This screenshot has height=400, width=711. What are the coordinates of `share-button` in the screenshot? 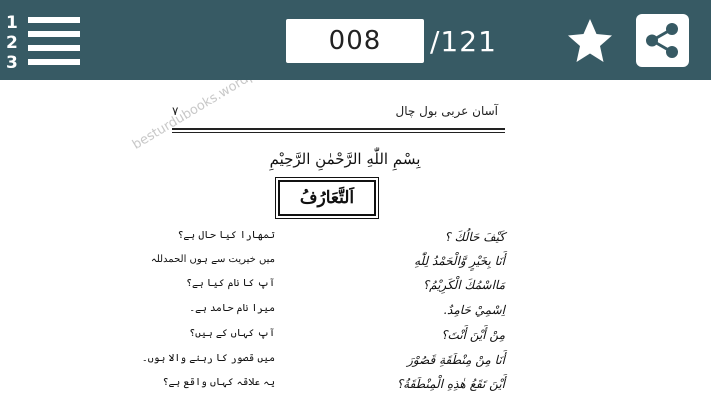 It's located at (662, 40).